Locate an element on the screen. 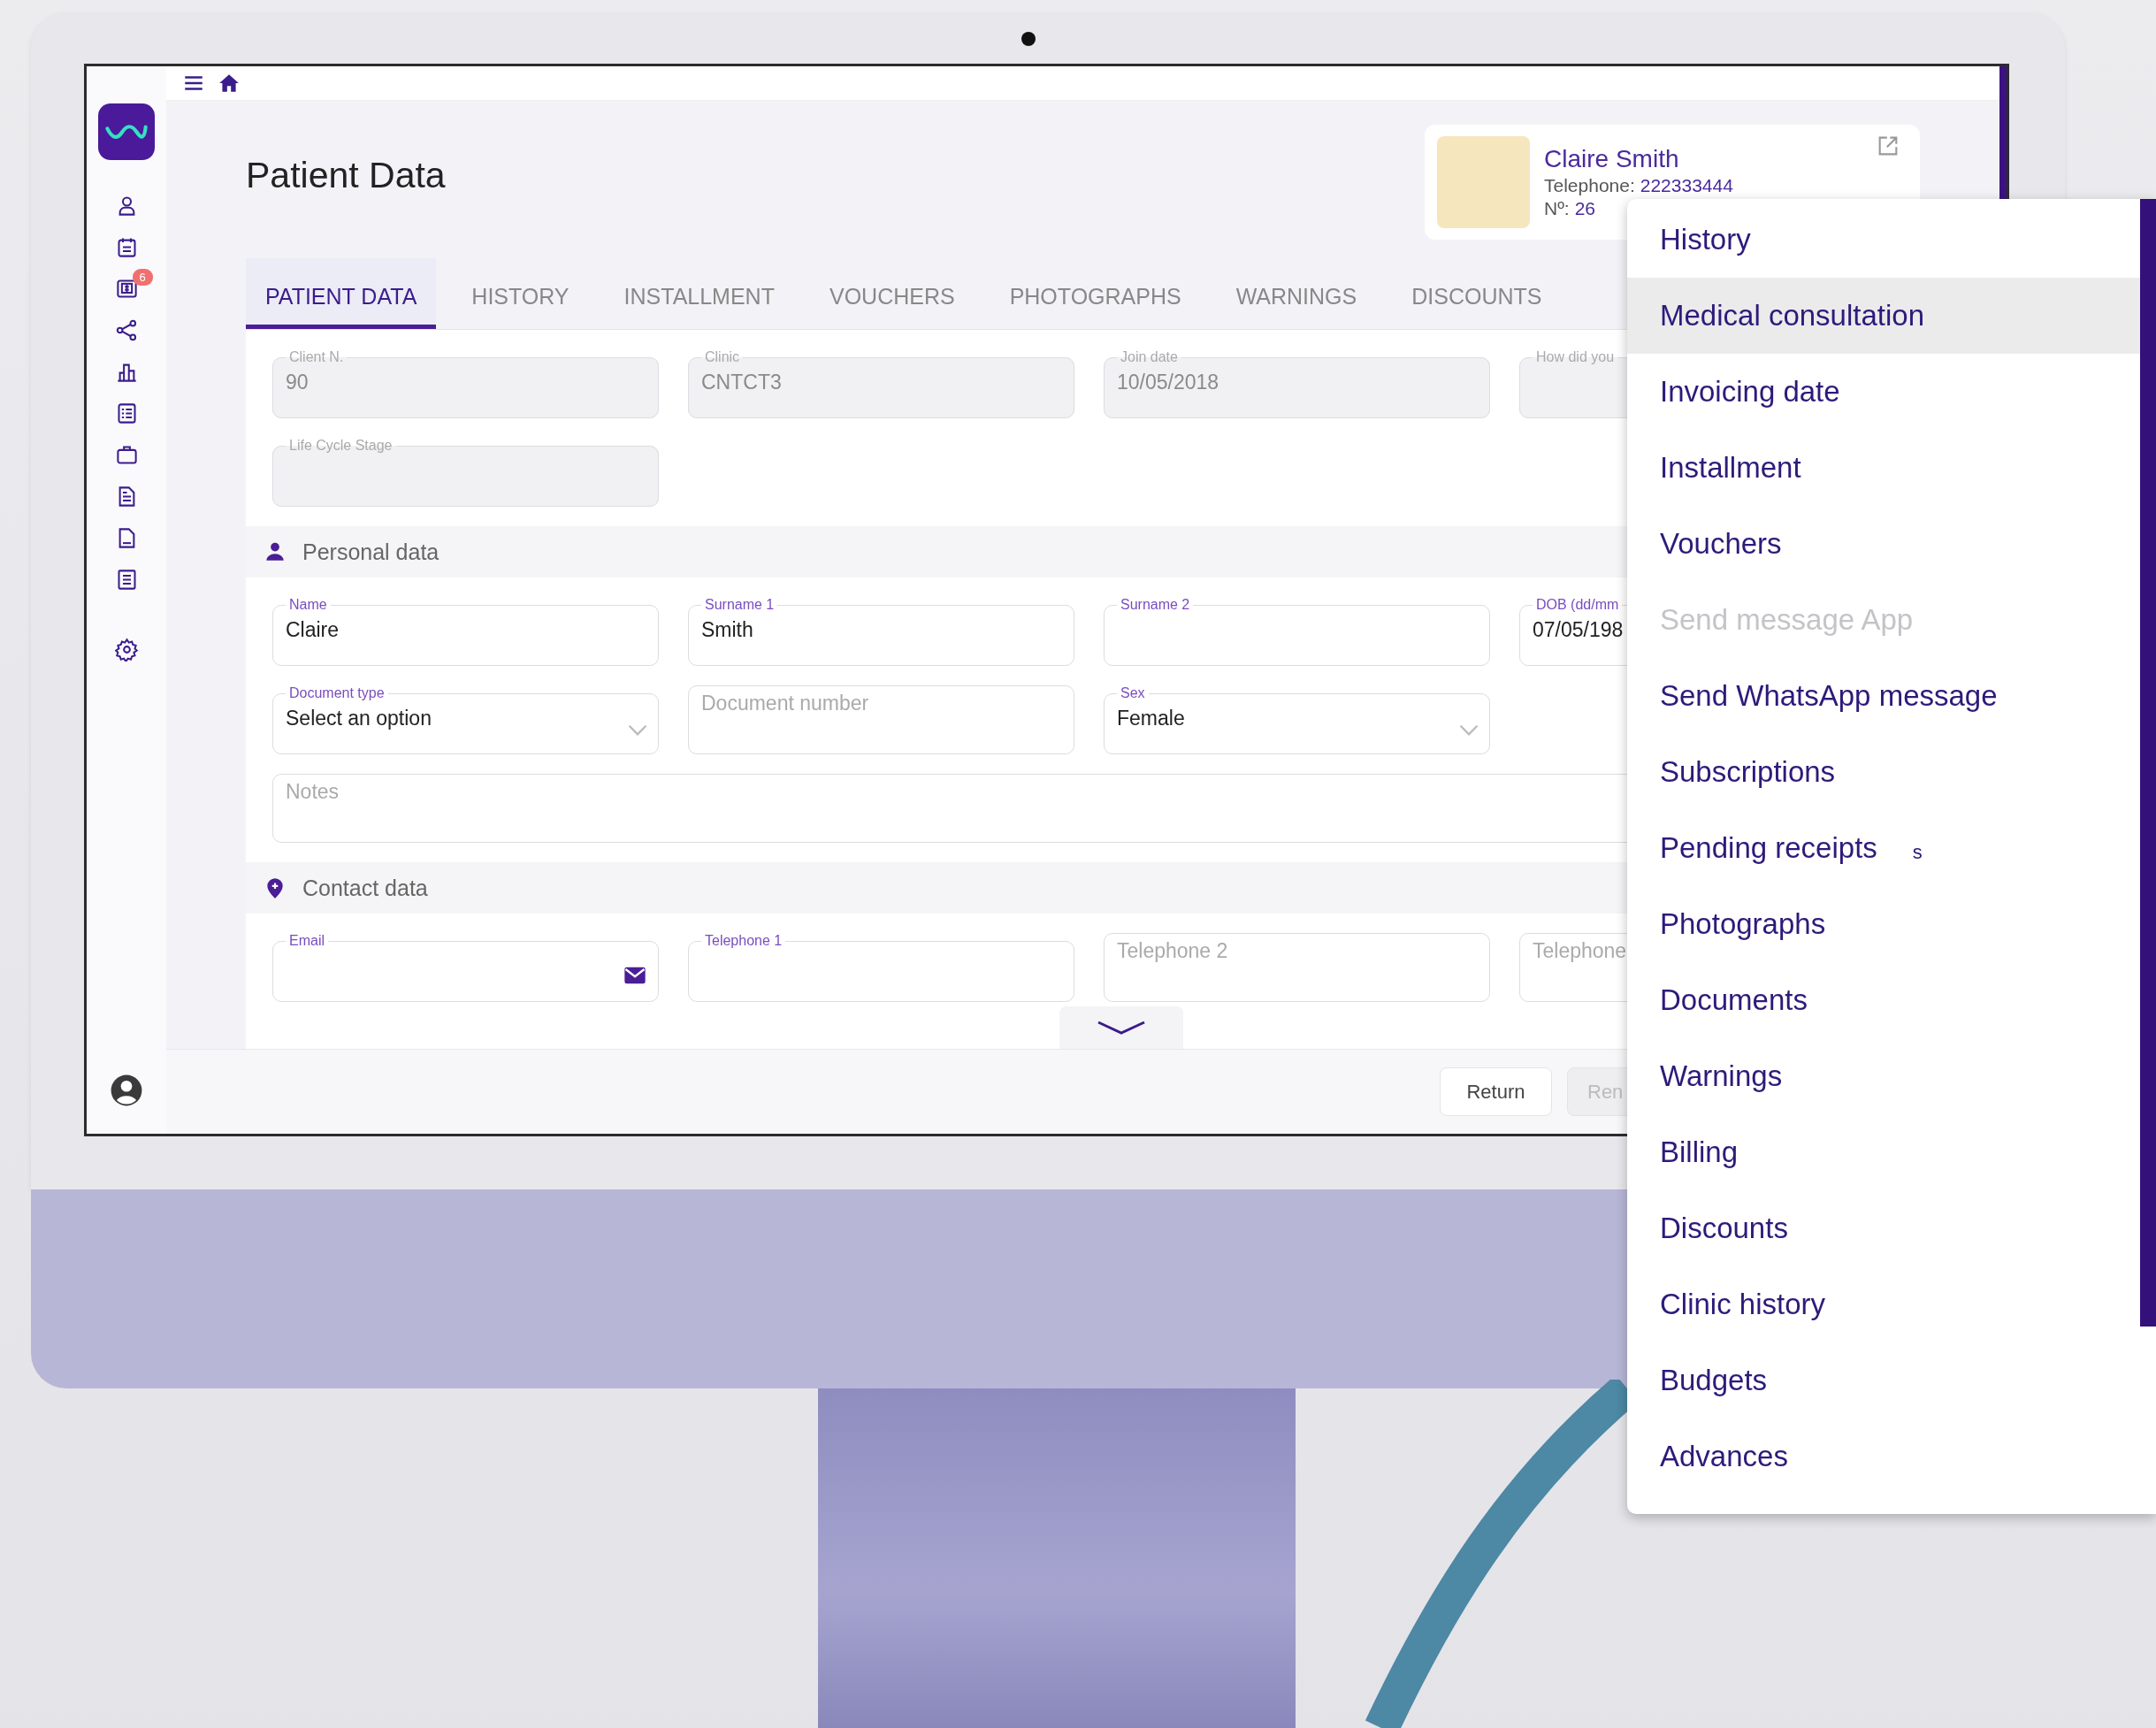 The height and width of the screenshot is (1728, 2156). menu-item-label: Documents is located at coordinates (1734, 1000).